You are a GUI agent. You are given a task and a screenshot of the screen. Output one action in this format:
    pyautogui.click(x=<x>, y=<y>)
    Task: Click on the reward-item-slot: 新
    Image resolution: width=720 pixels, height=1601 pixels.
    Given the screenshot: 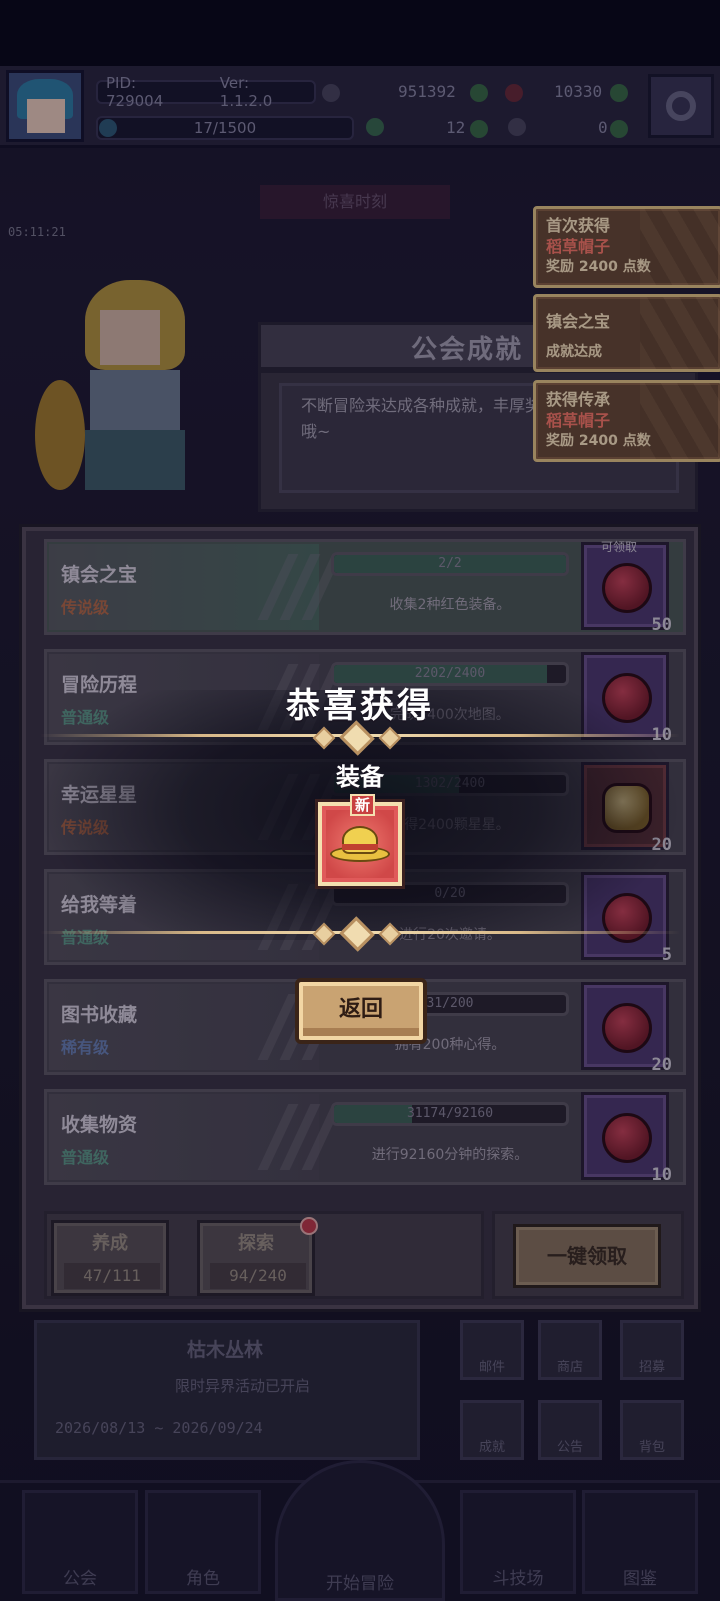 What is the action you would take?
    pyautogui.click(x=360, y=840)
    